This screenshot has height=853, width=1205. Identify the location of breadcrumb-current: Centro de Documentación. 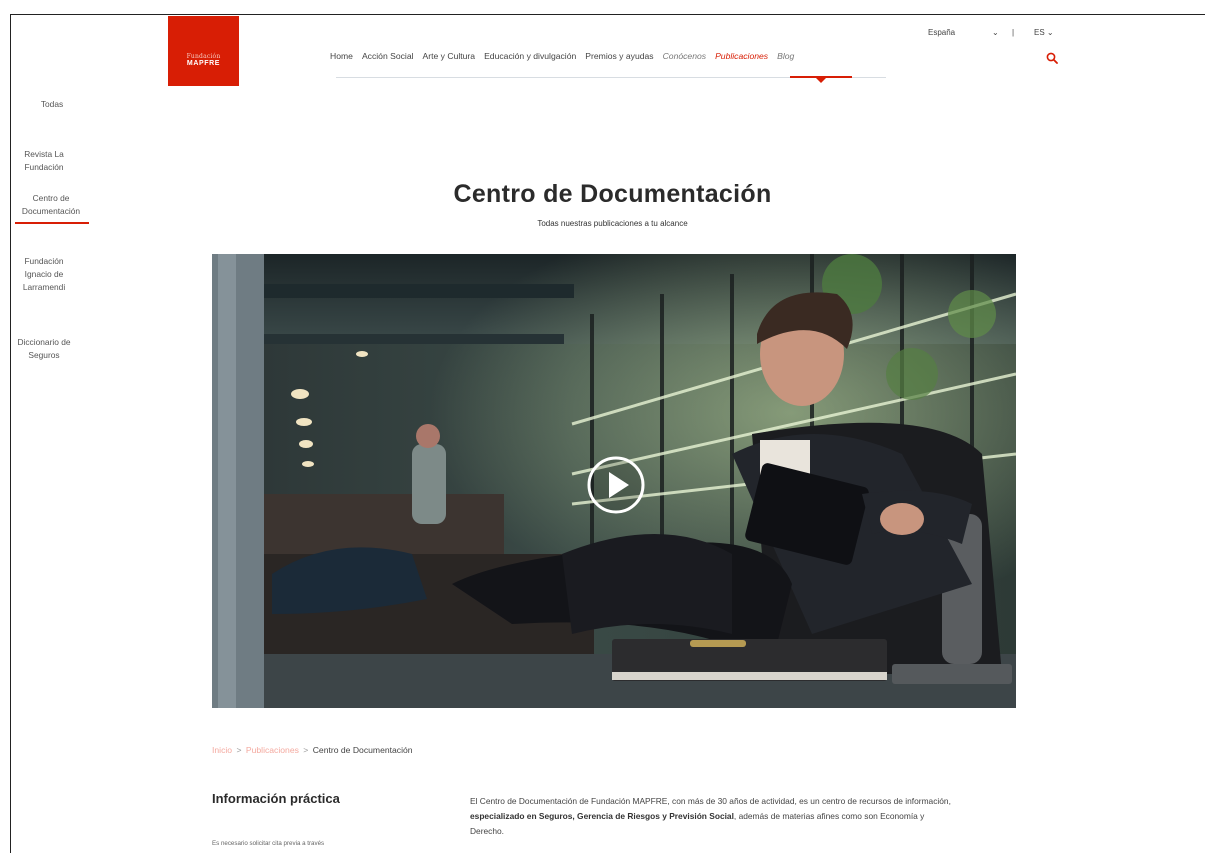
(362, 750).